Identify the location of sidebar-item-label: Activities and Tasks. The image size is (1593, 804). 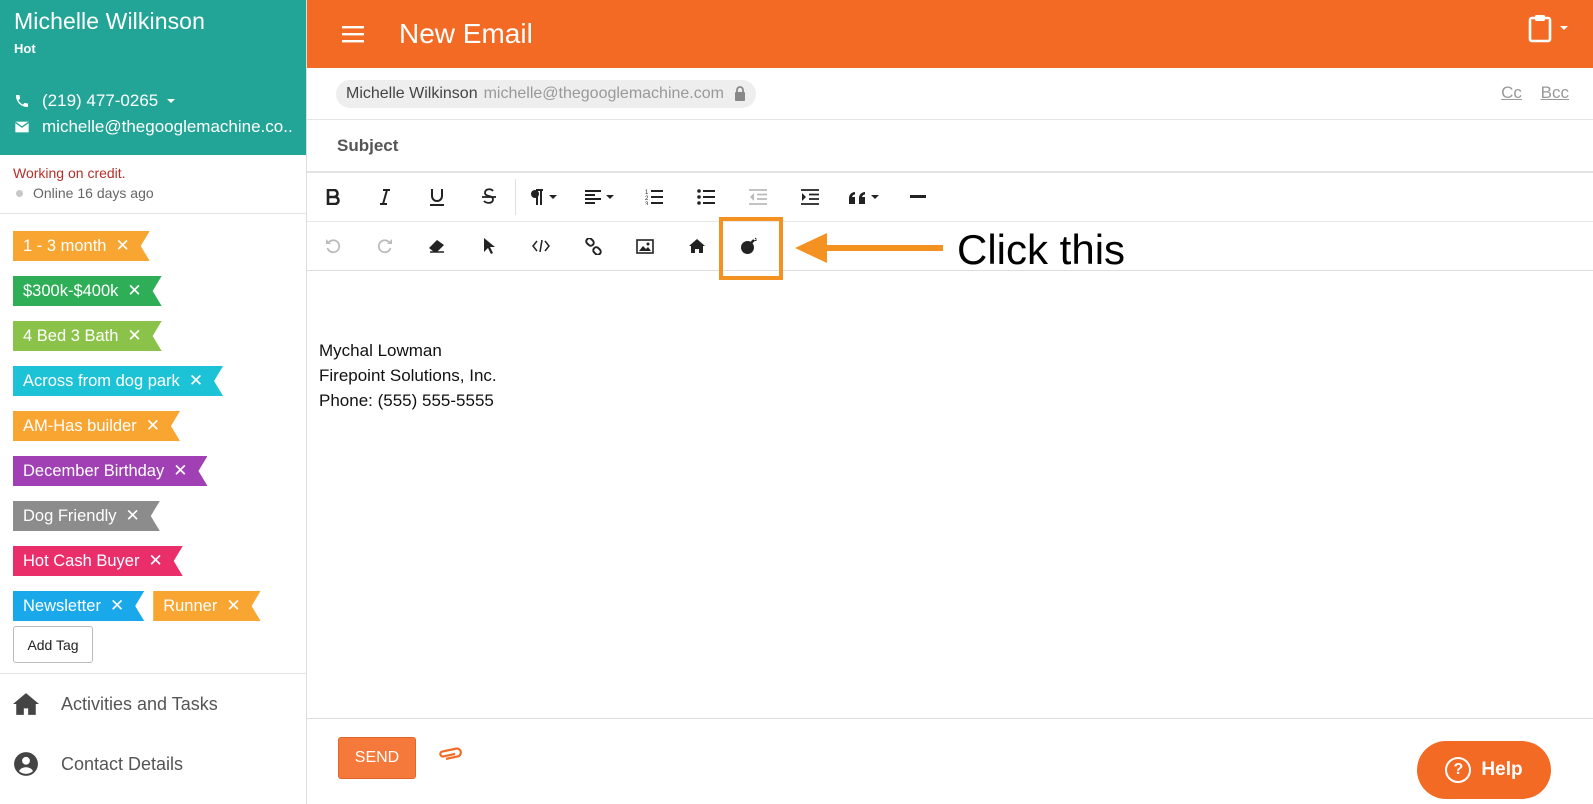
(139, 703).